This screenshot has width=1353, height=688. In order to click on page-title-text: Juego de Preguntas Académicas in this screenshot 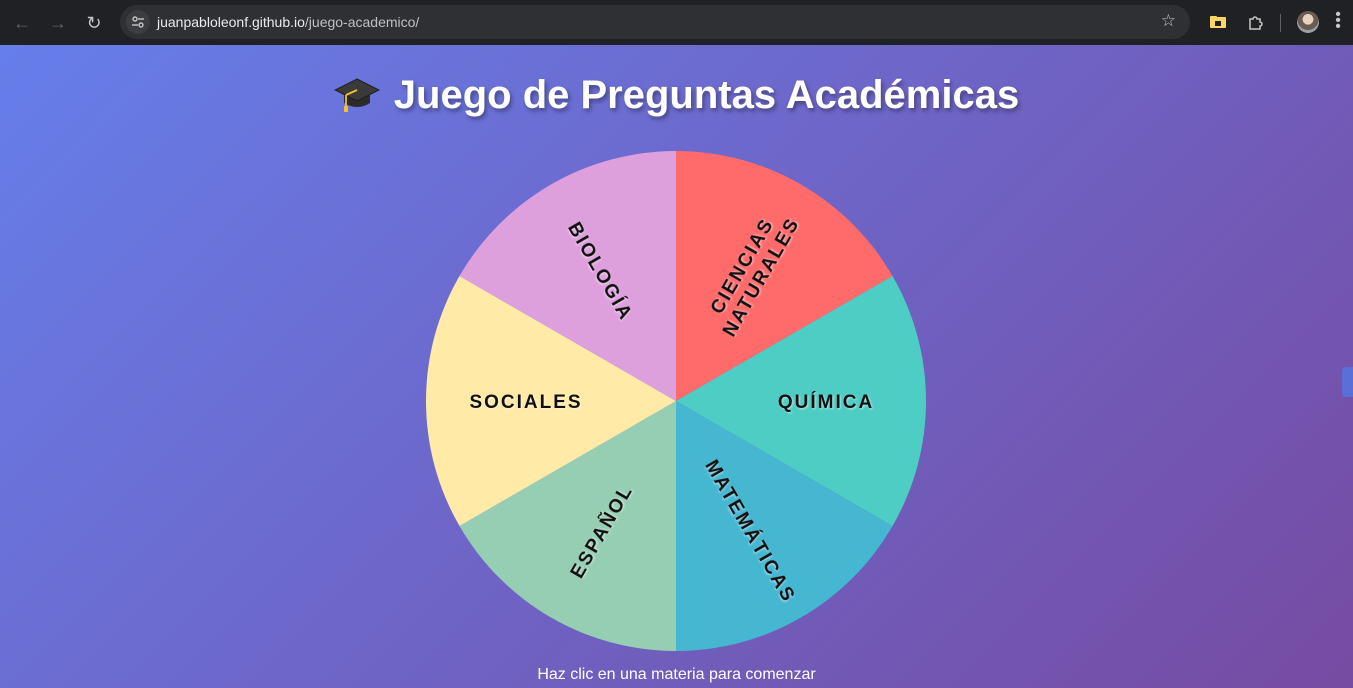, I will do `click(706, 95)`.